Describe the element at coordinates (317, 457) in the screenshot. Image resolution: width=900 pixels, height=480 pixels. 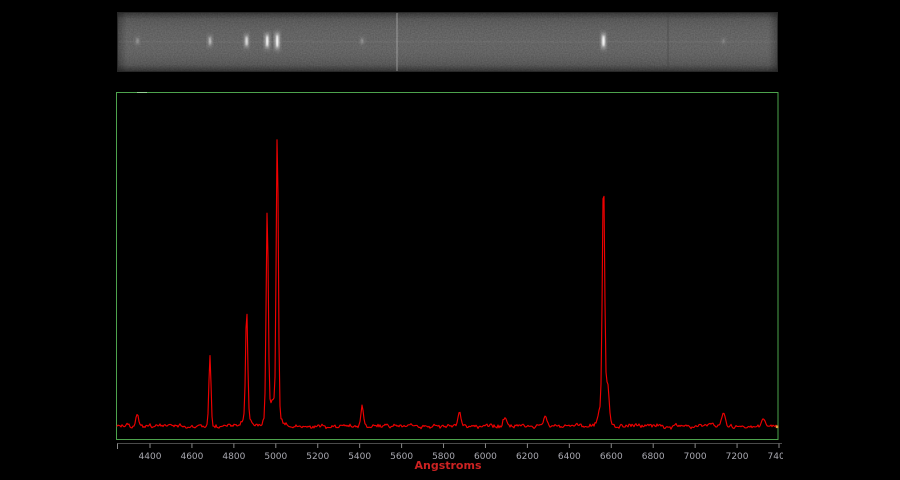
I see `axis-tick-label: 5200` at that location.